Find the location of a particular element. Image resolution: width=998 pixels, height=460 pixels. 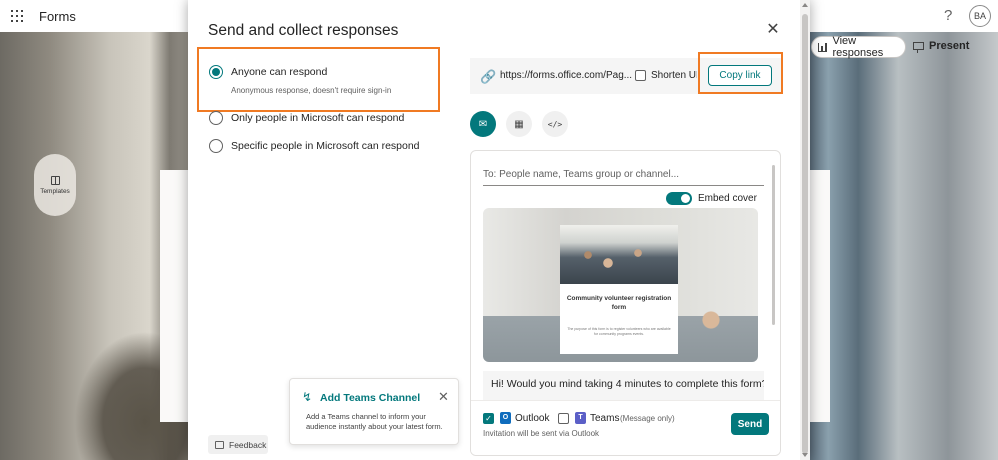

invite-note: Invitation will be sent via Outlook is located at coordinates (541, 433).